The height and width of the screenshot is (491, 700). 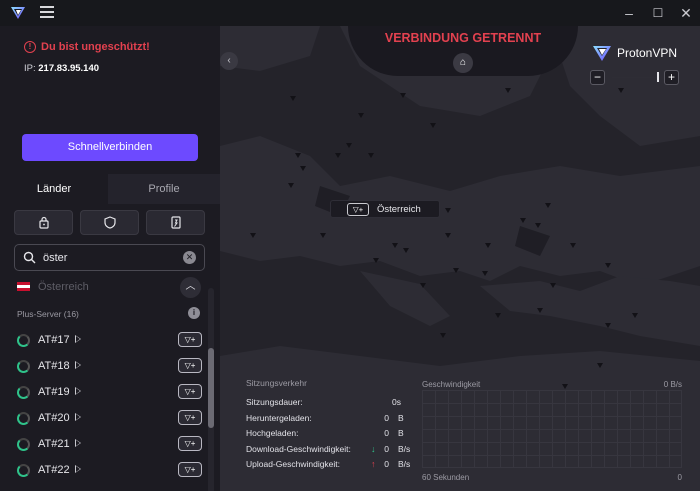 I want to click on chevron-up-icon: ︿, so click(x=190, y=287).